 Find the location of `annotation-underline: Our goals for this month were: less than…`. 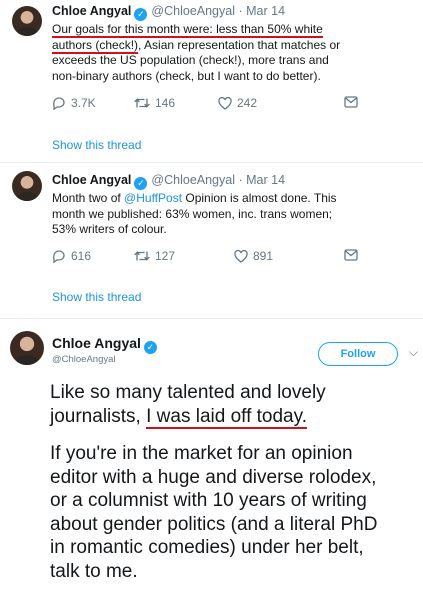

annotation-underline: Our goals for this month were: less than… is located at coordinates (187, 30).